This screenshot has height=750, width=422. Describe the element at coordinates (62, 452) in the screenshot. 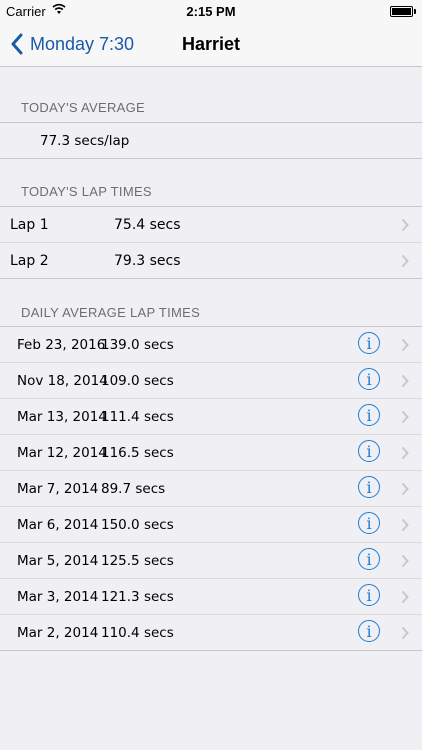

I see `daily-date: Mar 12, 2014` at that location.